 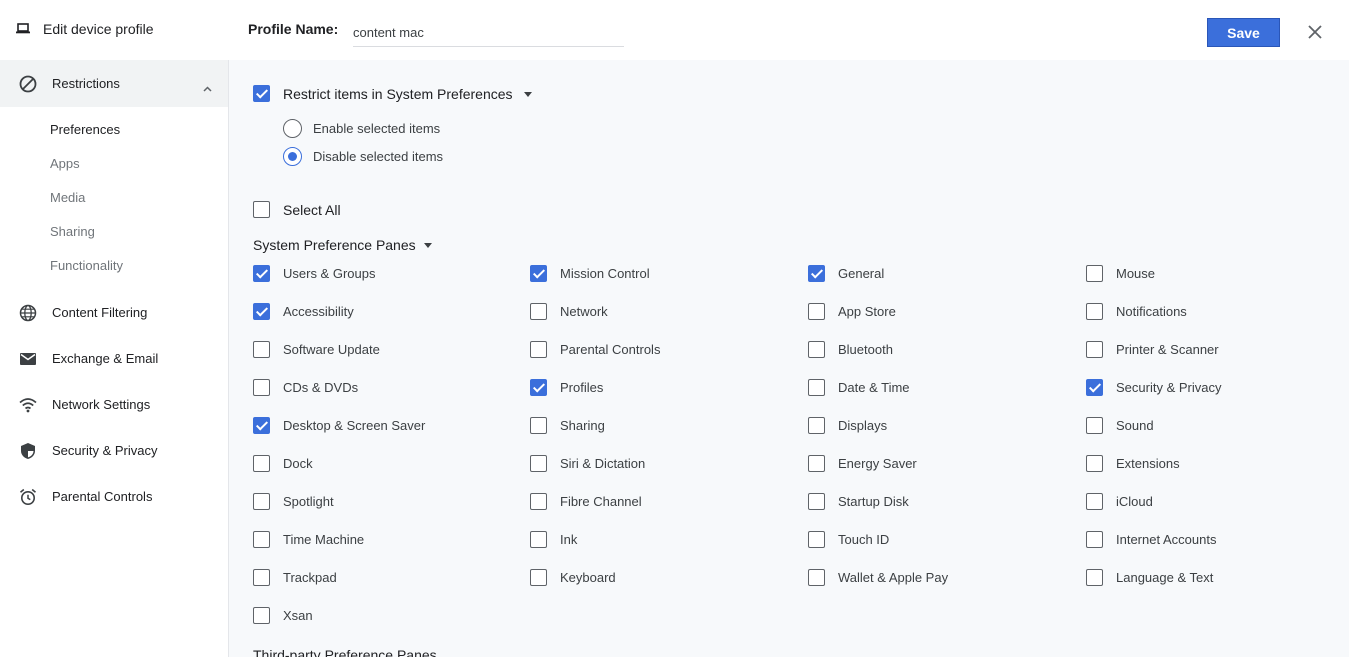 I want to click on pane-label-icloud: iCloud, so click(x=1134, y=501).